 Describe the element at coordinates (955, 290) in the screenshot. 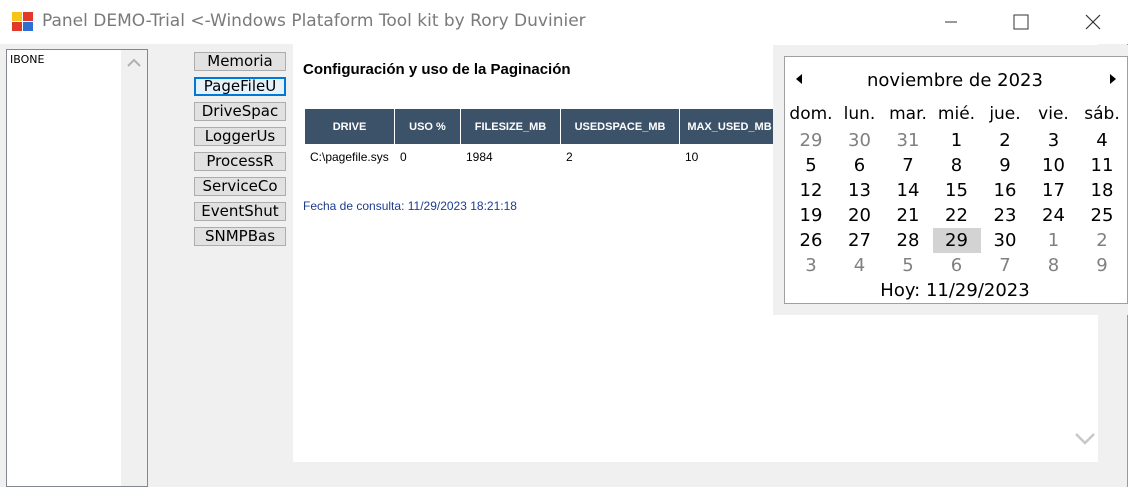

I see `calendar-today-link: Hoy: 11/29/2023` at that location.